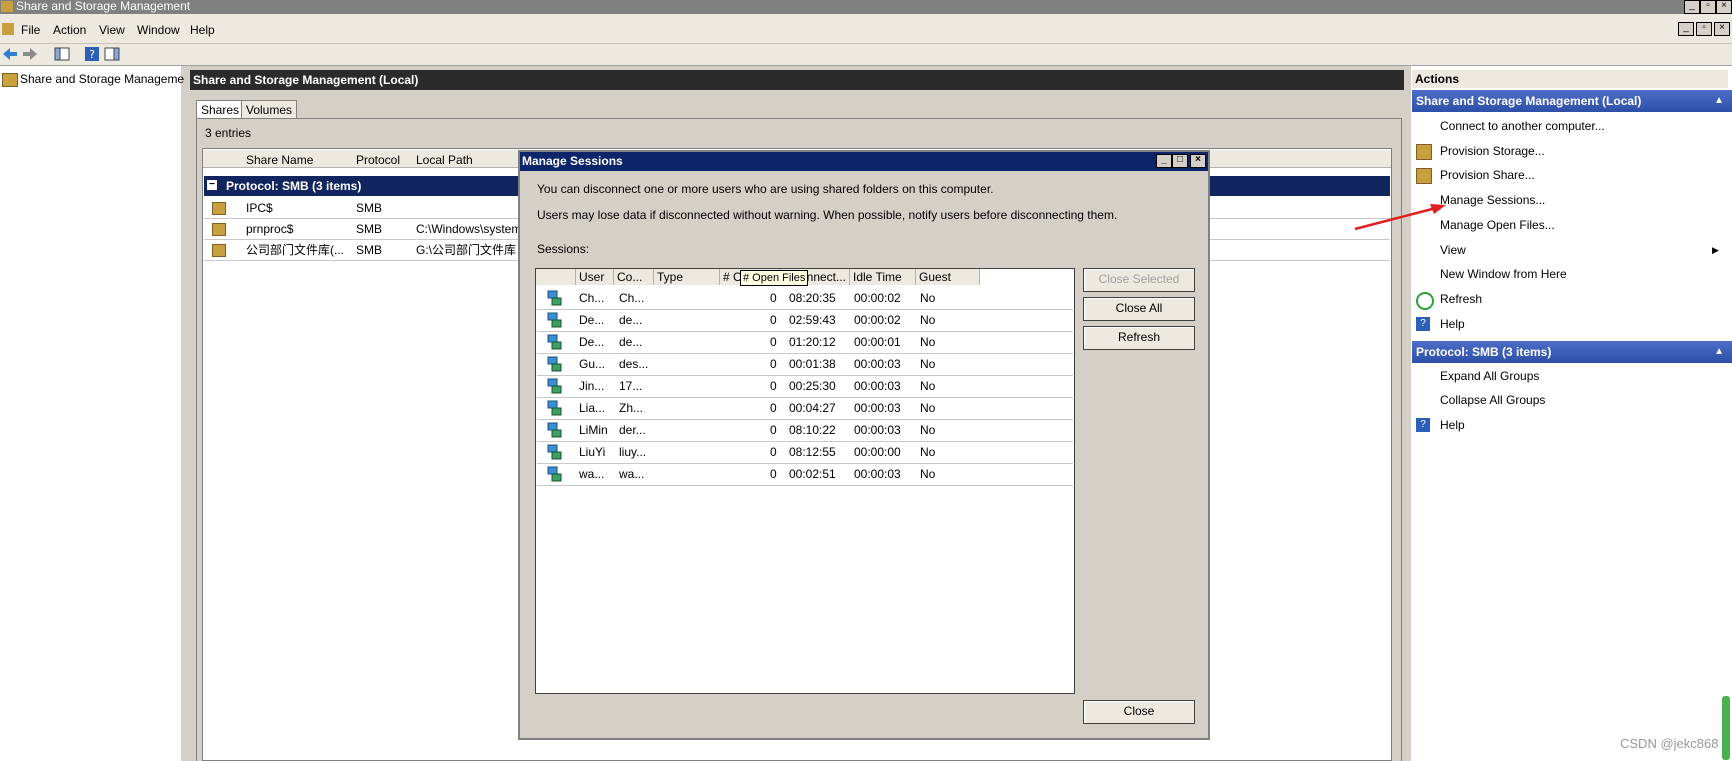 The height and width of the screenshot is (761, 1732). What do you see at coordinates (556, 277) in the screenshot?
I see `column-icon` at bounding box center [556, 277].